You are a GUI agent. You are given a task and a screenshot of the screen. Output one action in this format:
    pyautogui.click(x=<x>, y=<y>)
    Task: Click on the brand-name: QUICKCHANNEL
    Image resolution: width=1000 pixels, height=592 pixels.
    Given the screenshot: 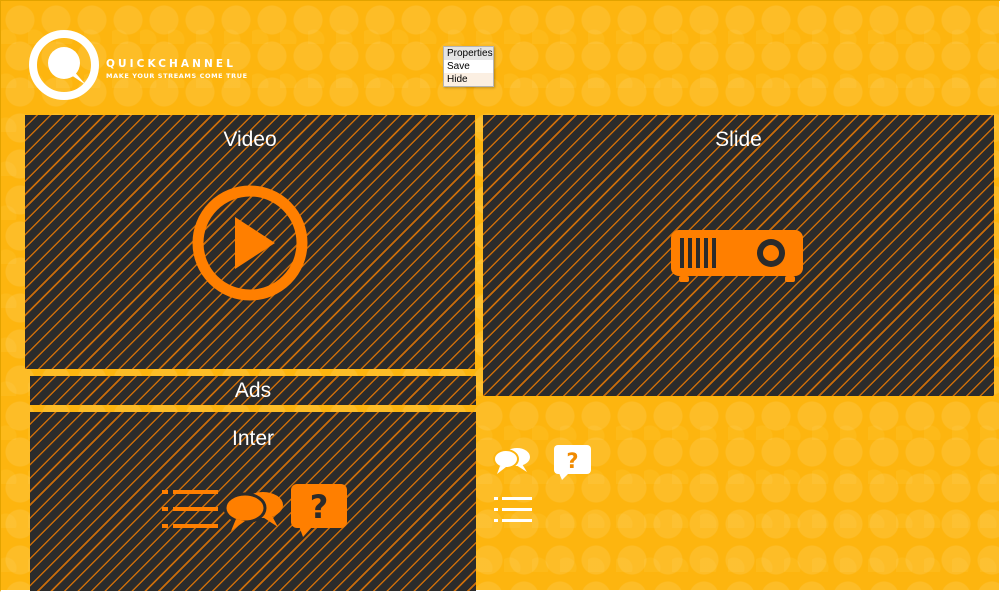 What is the action you would take?
    pyautogui.click(x=171, y=64)
    